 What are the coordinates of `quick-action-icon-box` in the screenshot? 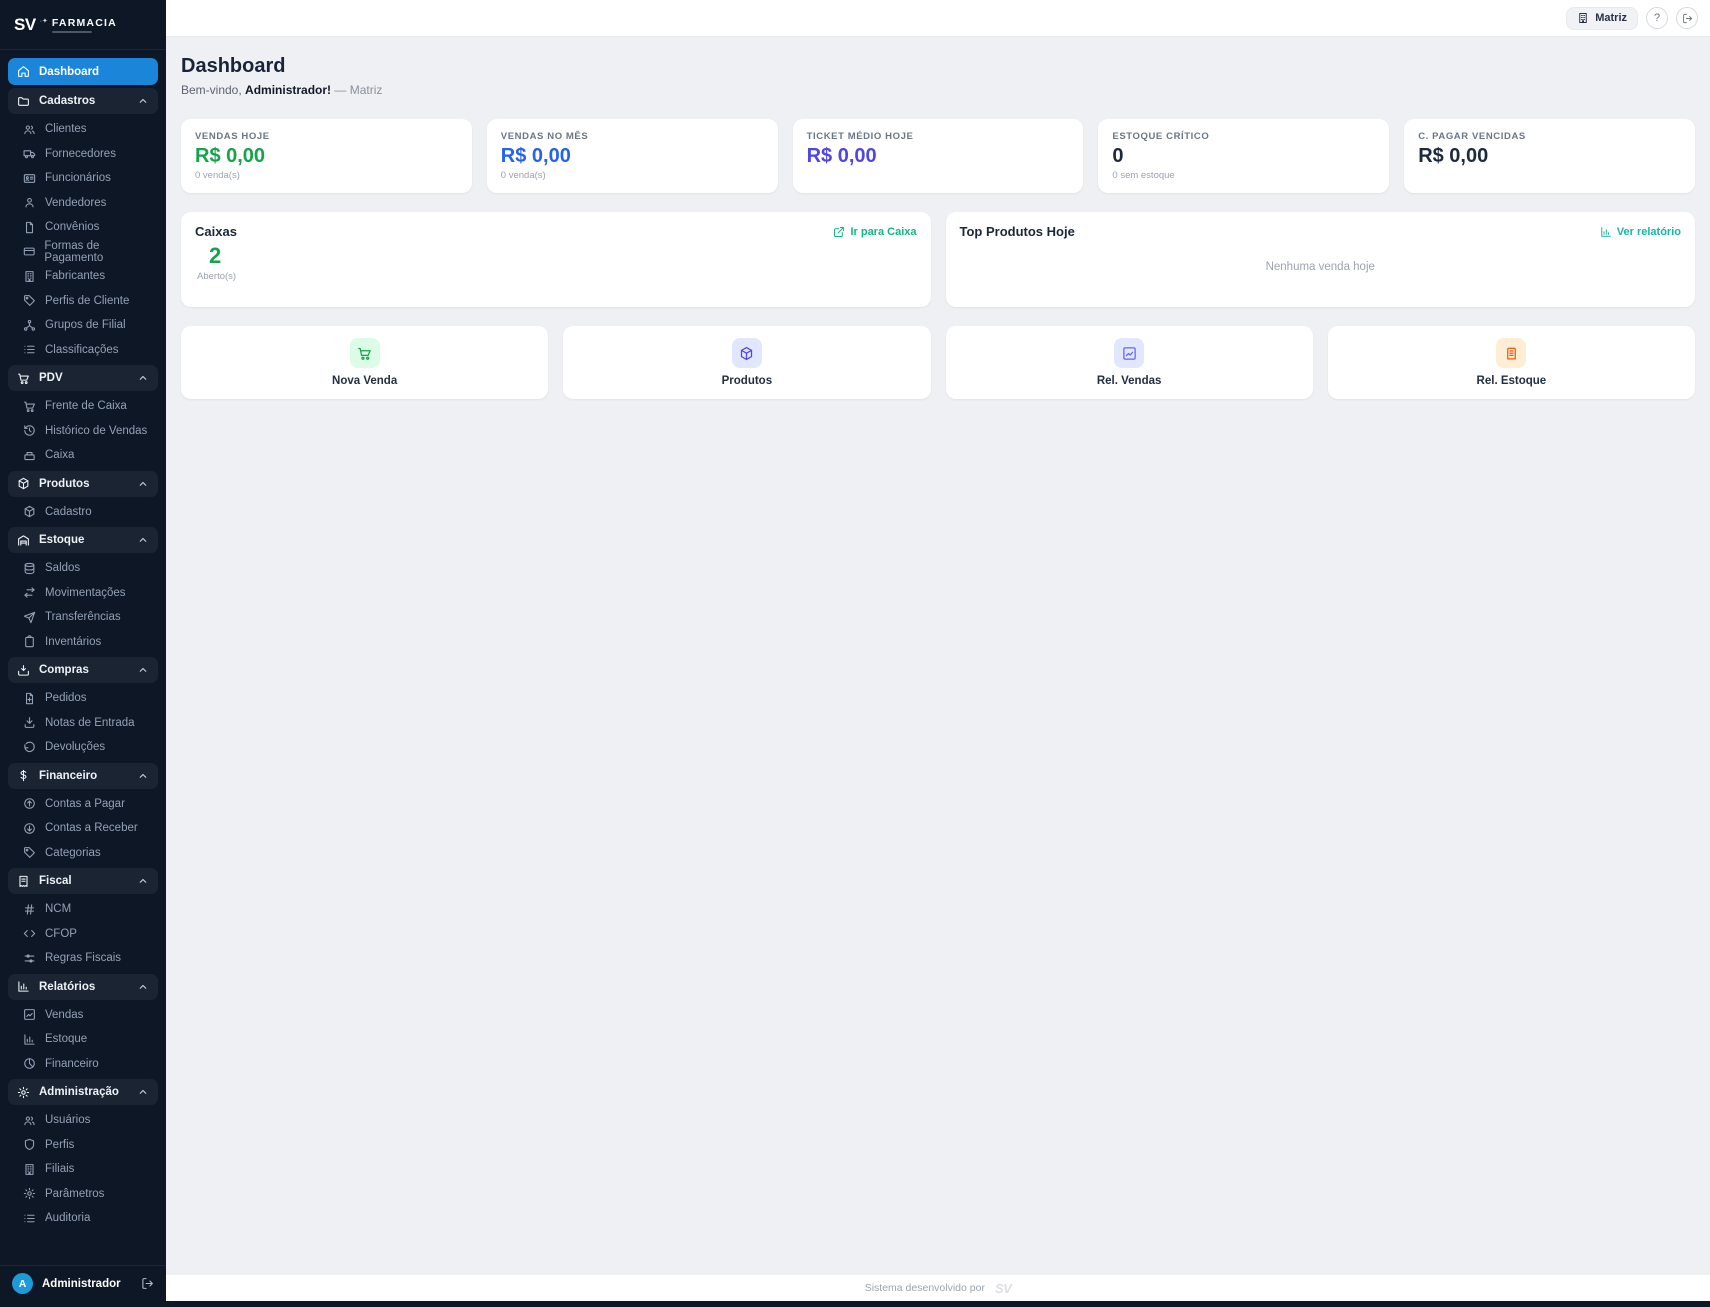 It's located at (1129, 353).